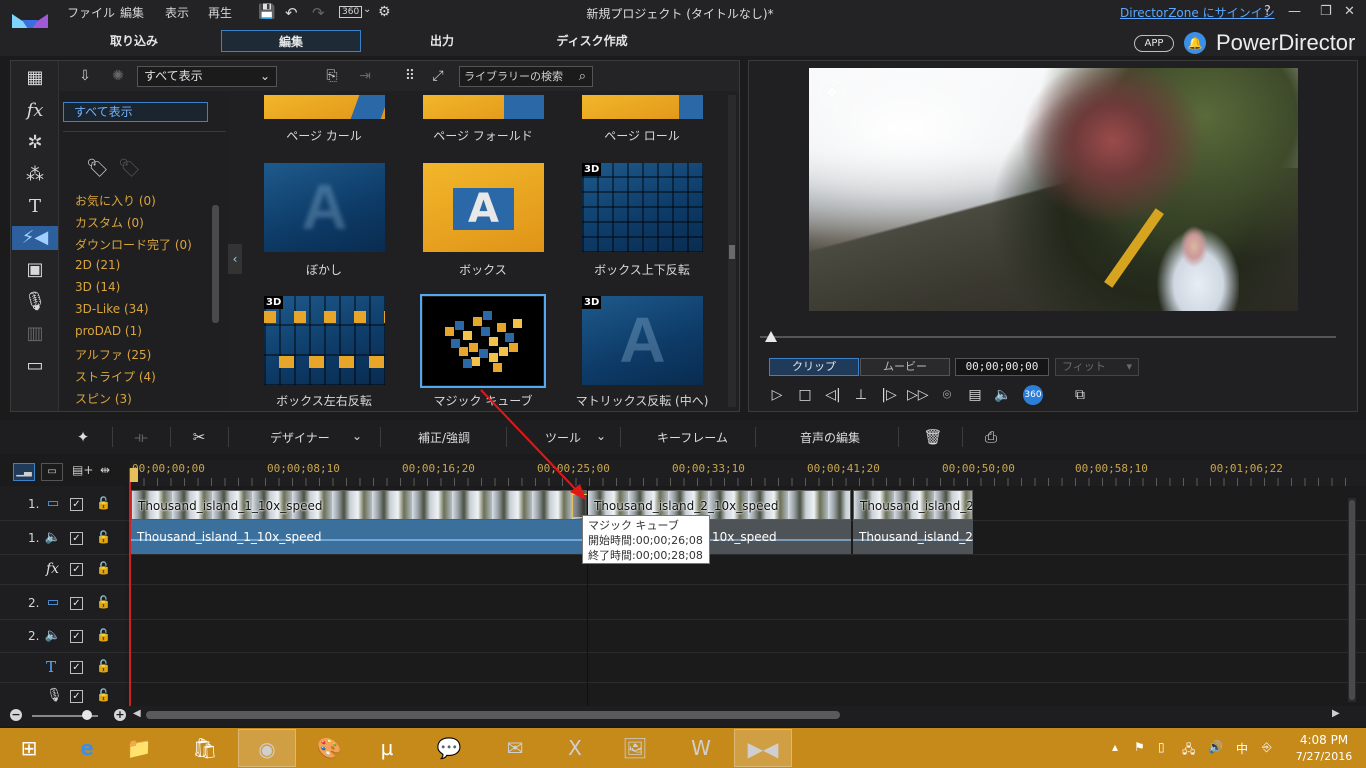 This screenshot has height=768, width=1366. I want to click on pan-360-icon: ✥, so click(832, 93).